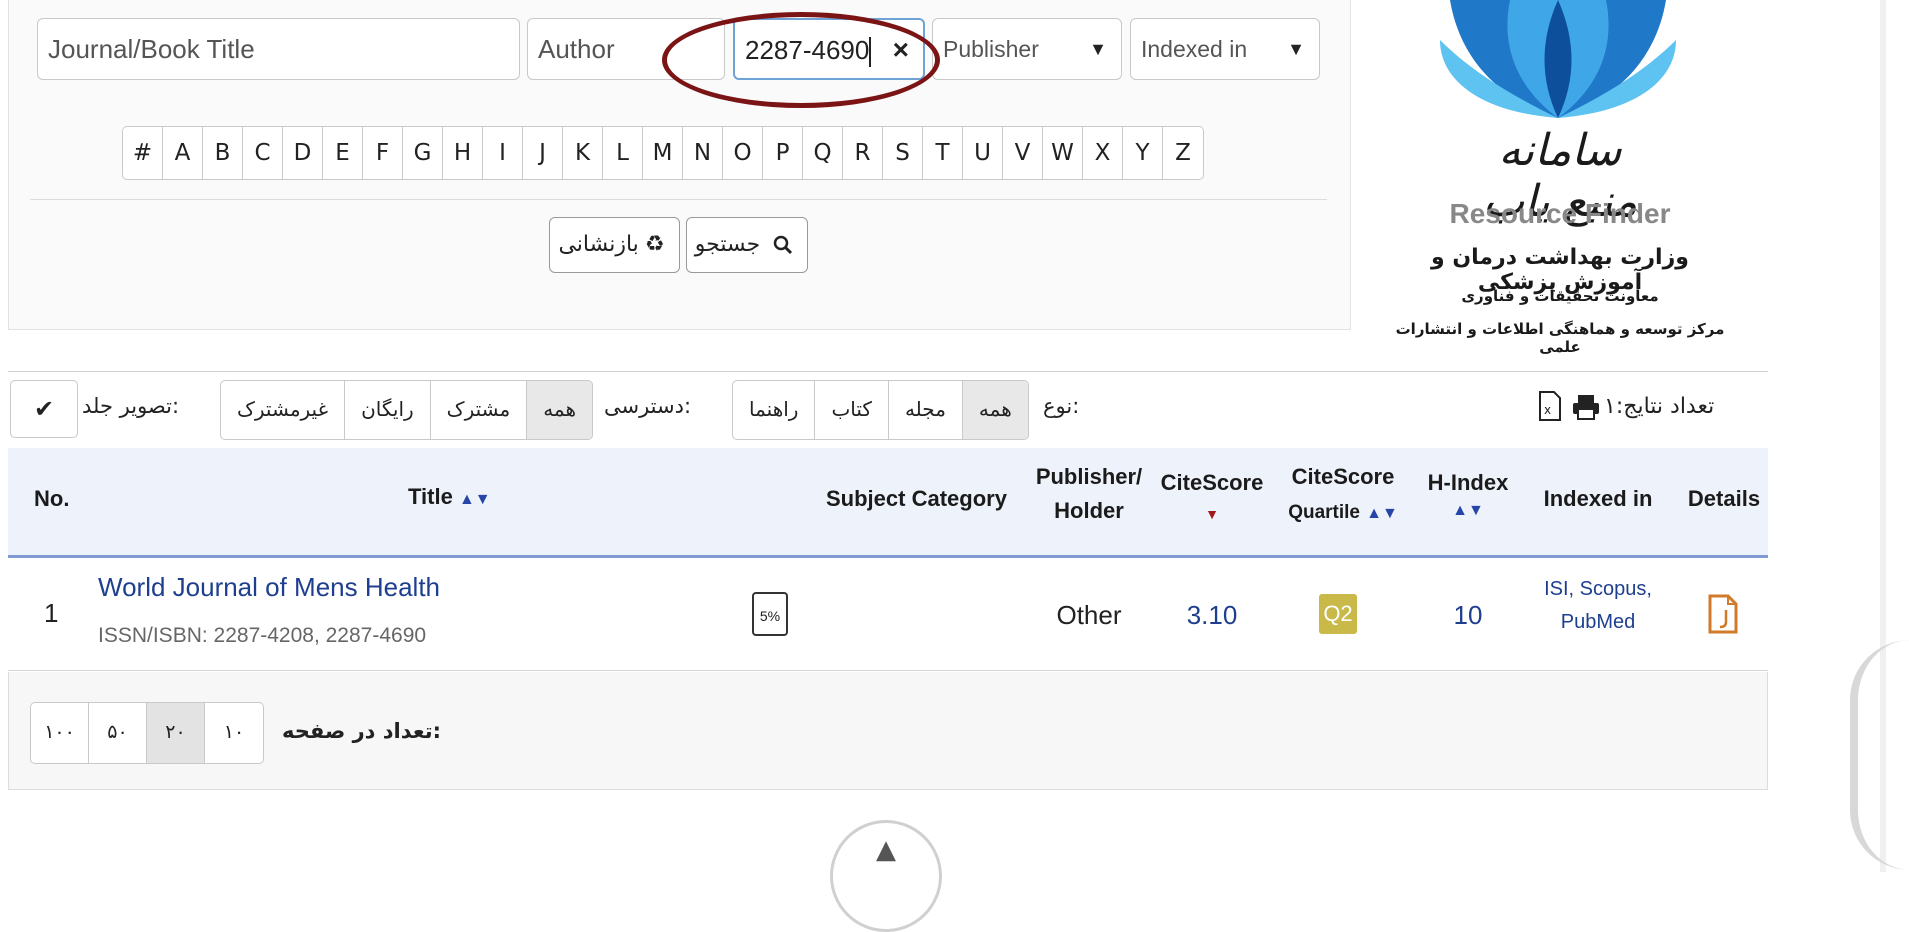  I want to click on page-size-label: تعداد در صفحه:, so click(362, 731).